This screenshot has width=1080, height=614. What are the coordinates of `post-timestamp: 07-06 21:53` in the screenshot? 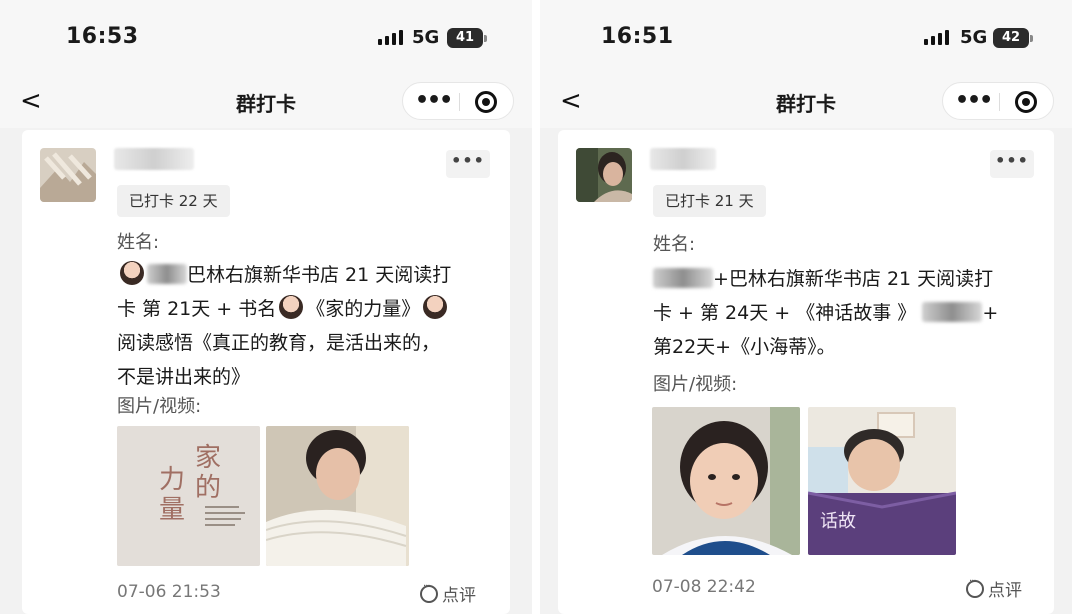 It's located at (169, 592).